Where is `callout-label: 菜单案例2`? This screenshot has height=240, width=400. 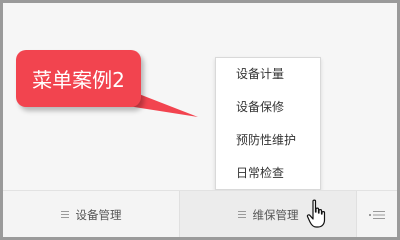
callout-label: 菜单案例2 is located at coordinates (78, 78).